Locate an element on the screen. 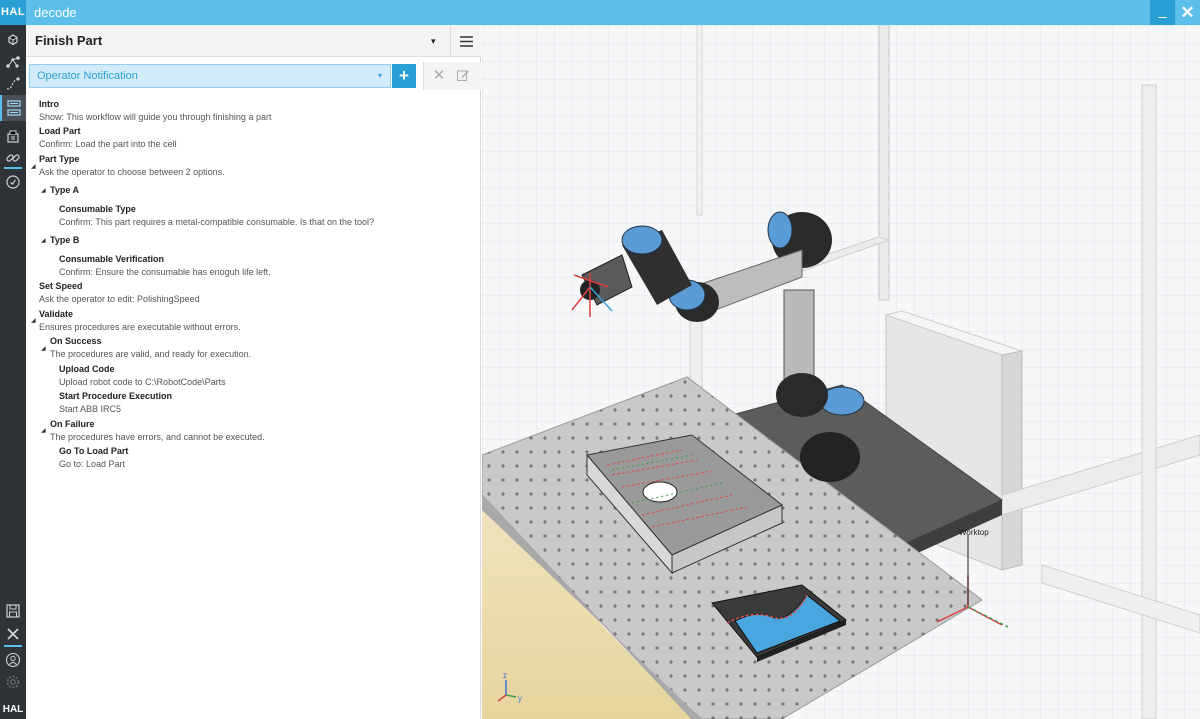  edit-icon is located at coordinates (463, 75).